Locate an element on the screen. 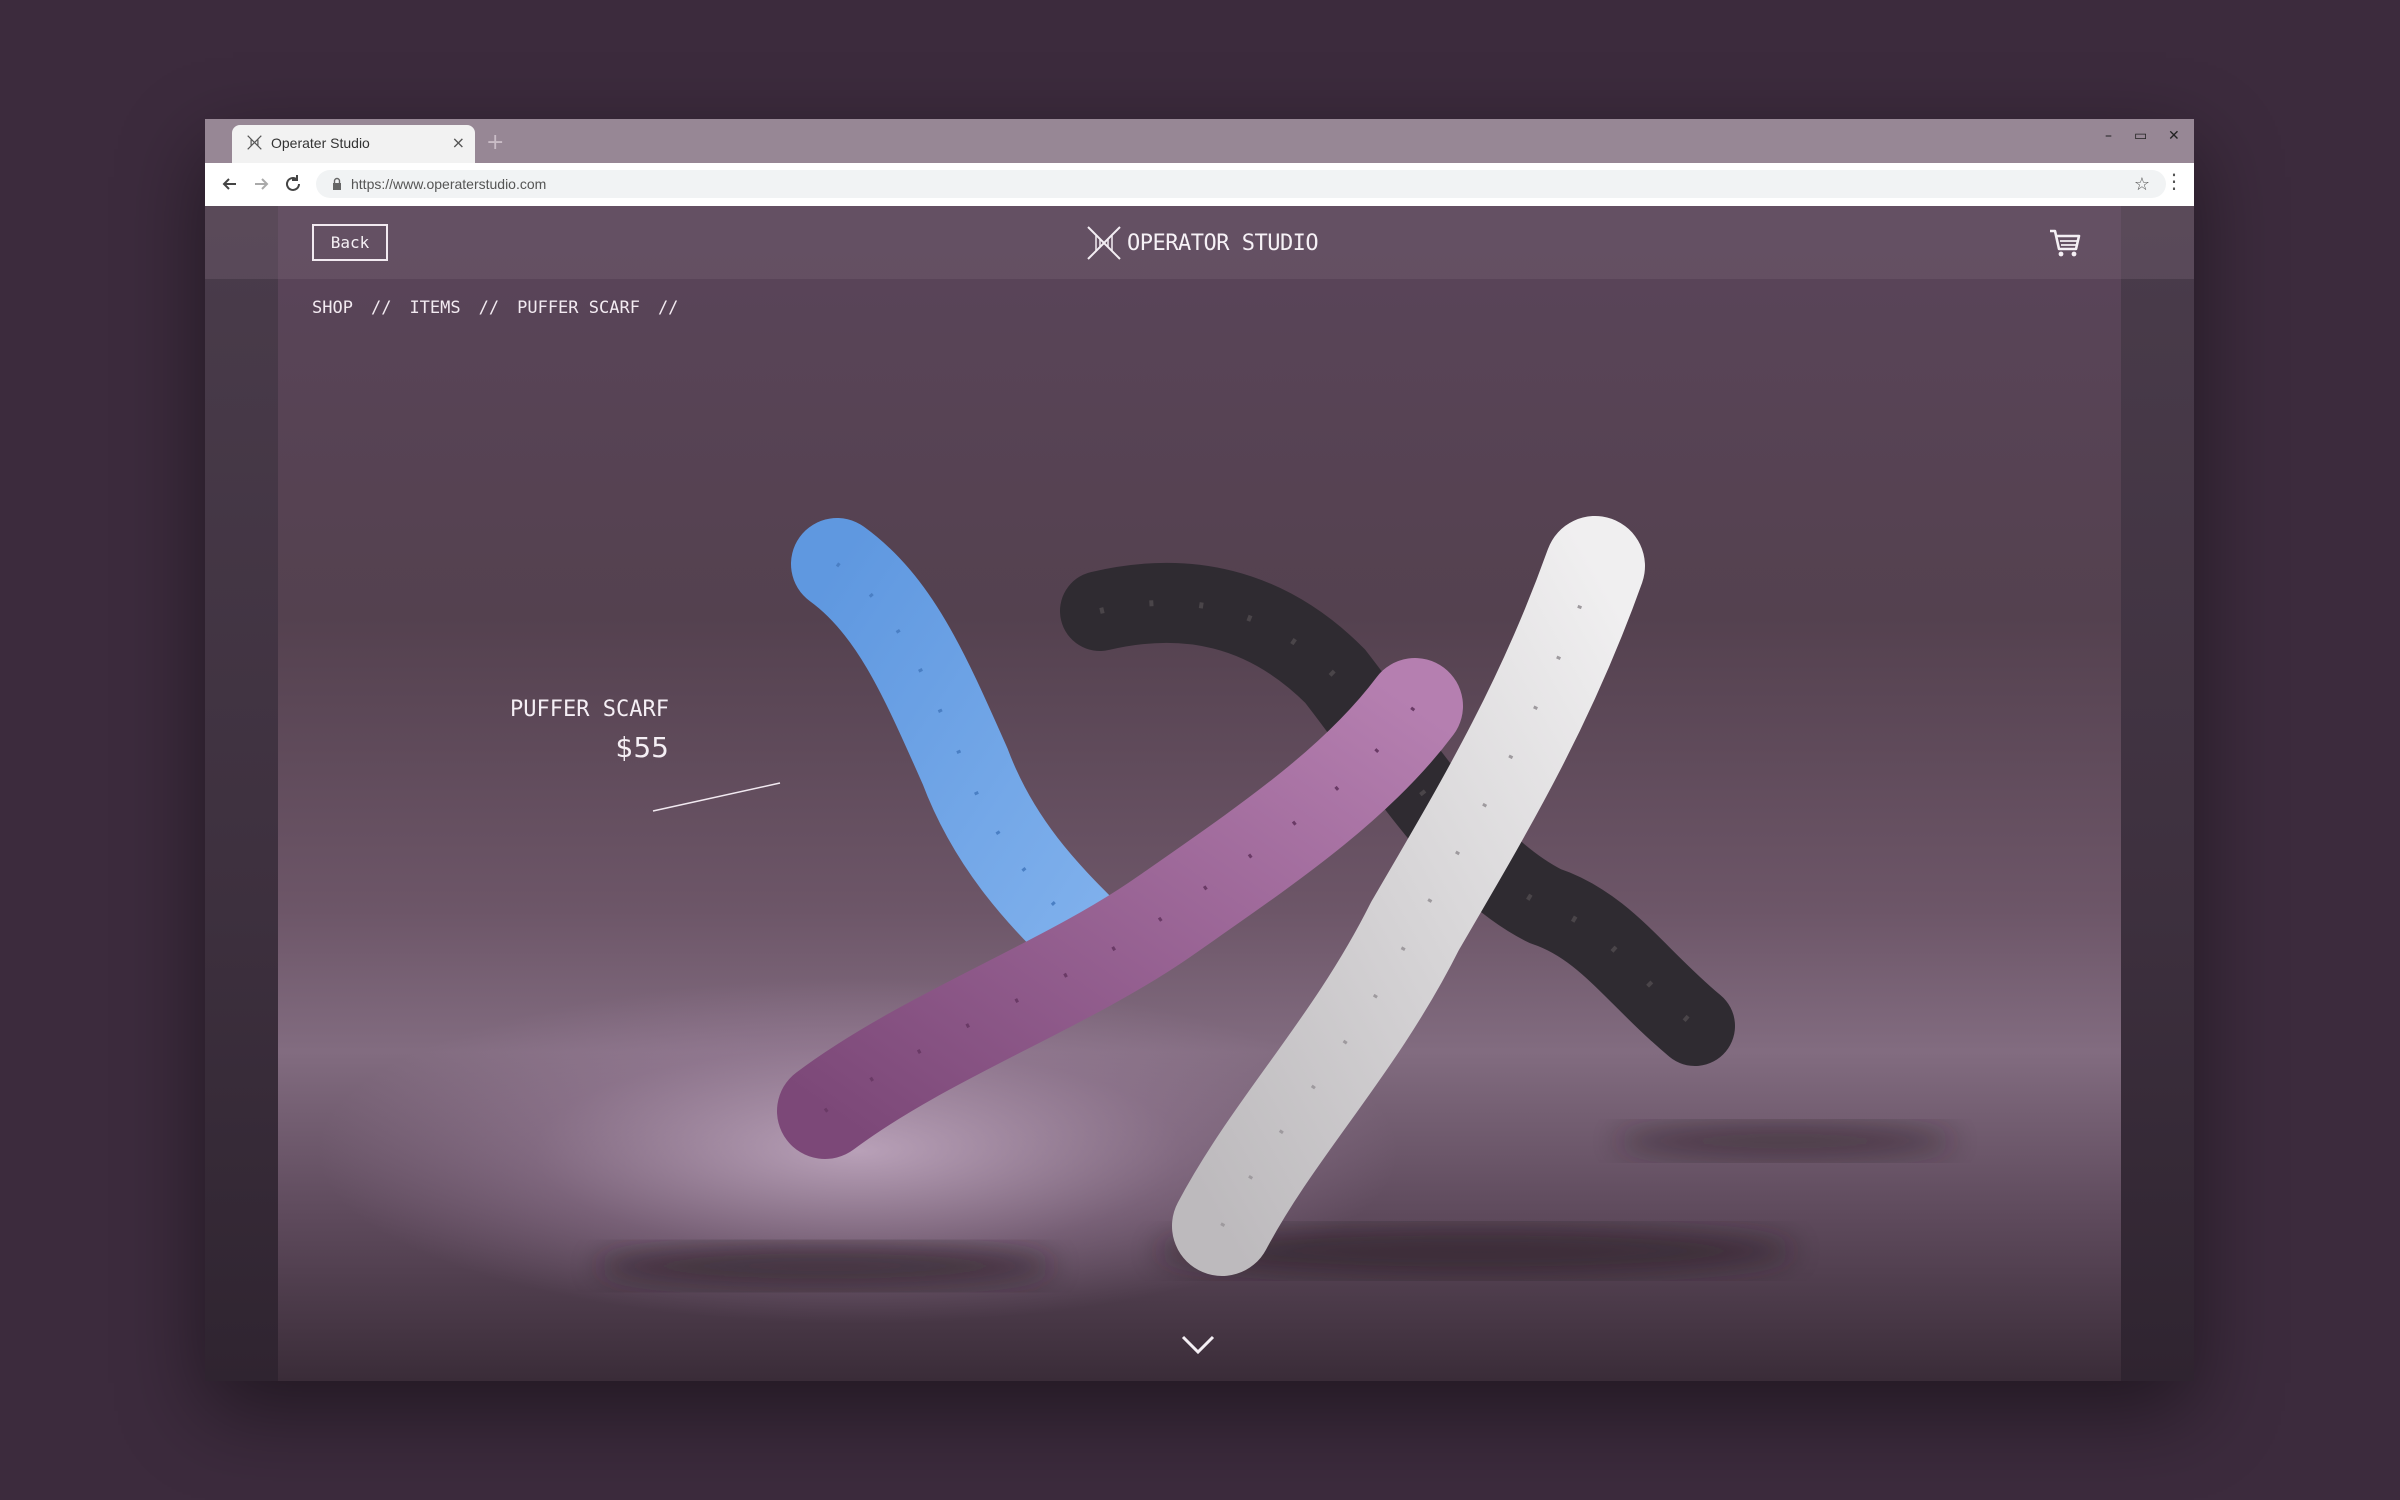 This screenshot has height=1500, width=2400. minimize-icon: – is located at coordinates (2108, 136).